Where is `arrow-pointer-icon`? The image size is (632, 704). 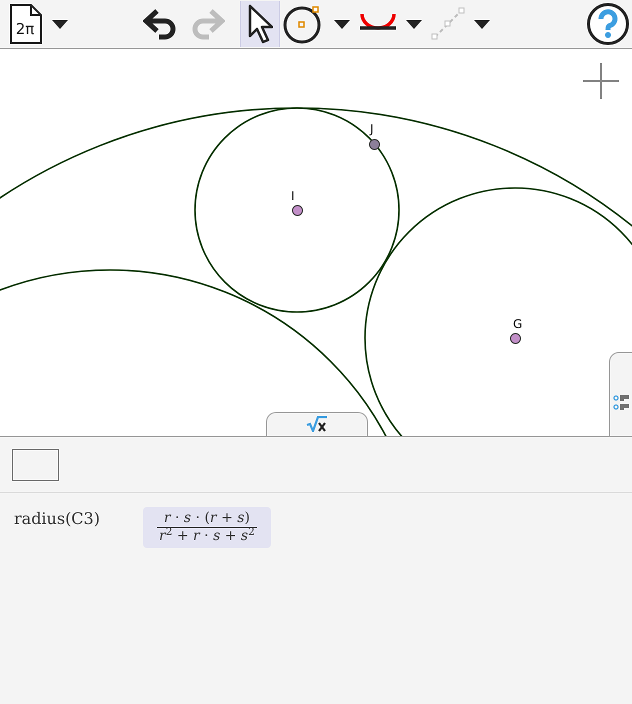
arrow-pointer-icon is located at coordinates (260, 24).